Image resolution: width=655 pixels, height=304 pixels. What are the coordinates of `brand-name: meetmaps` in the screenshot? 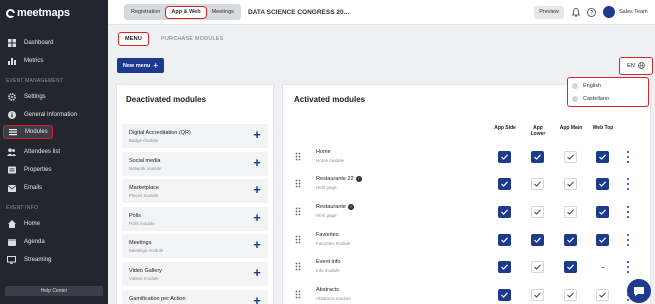 It's located at (43, 13).